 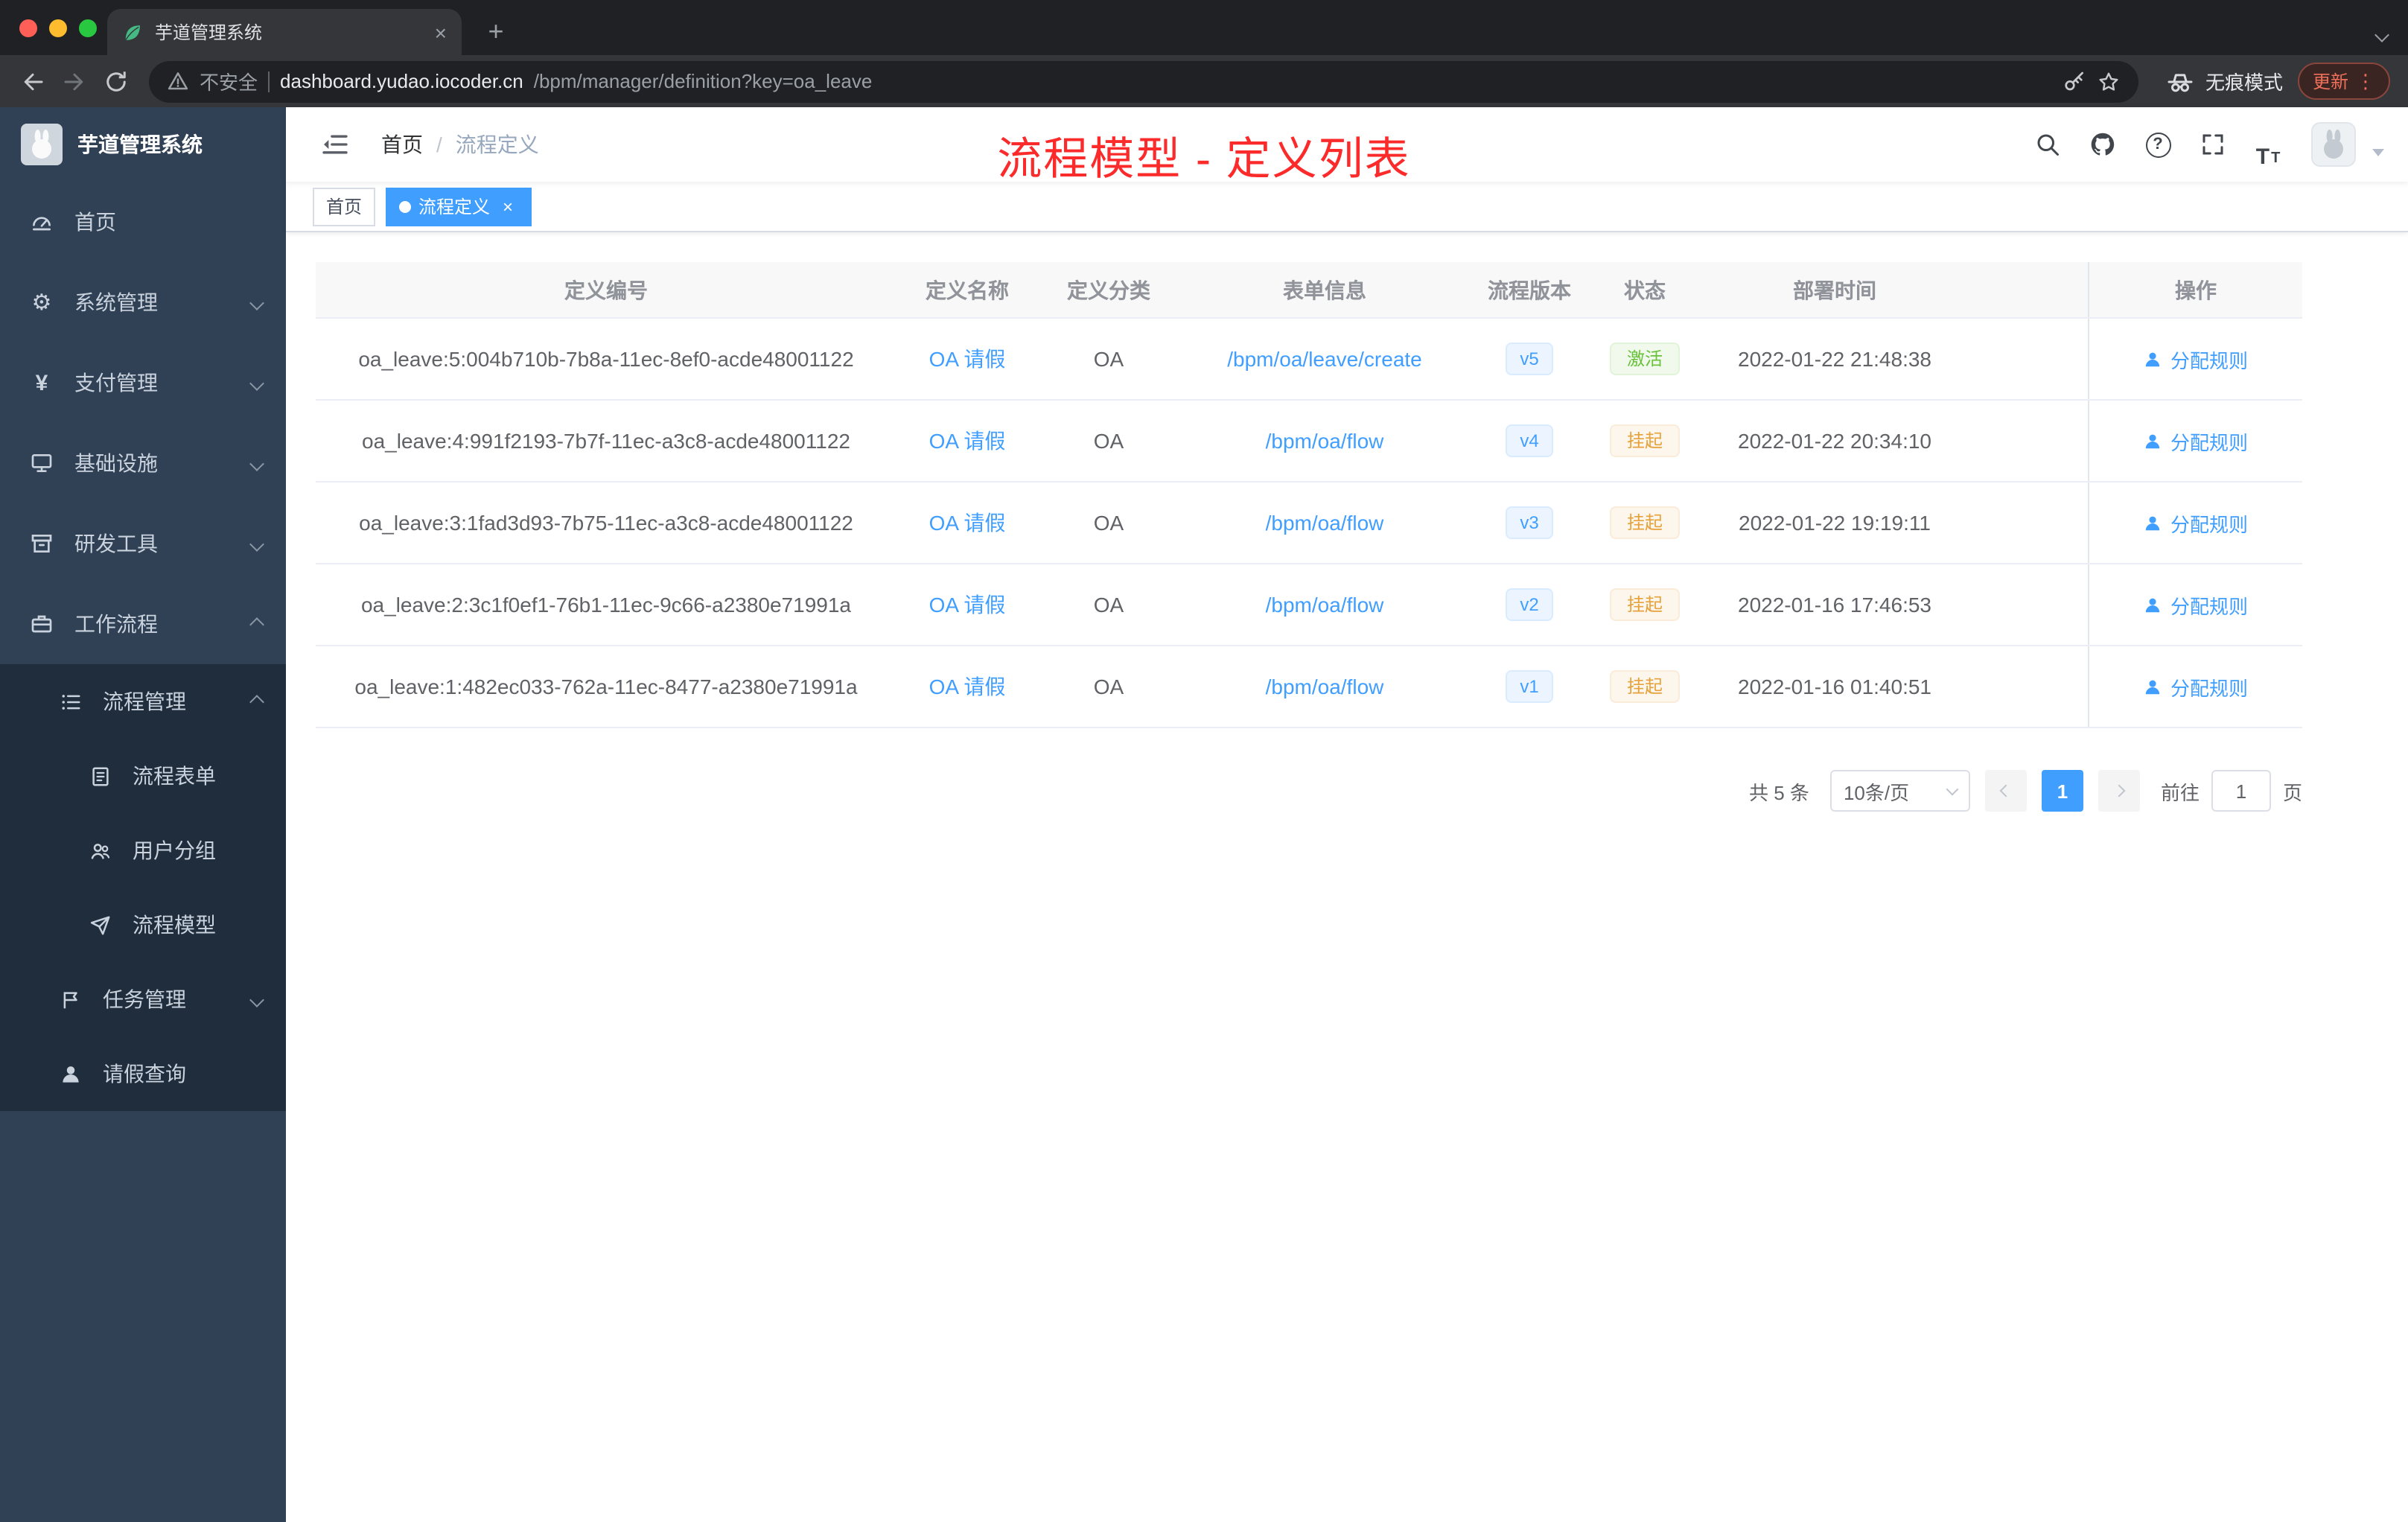 I want to click on sidebar-item-label: 请假查询, so click(x=144, y=1074).